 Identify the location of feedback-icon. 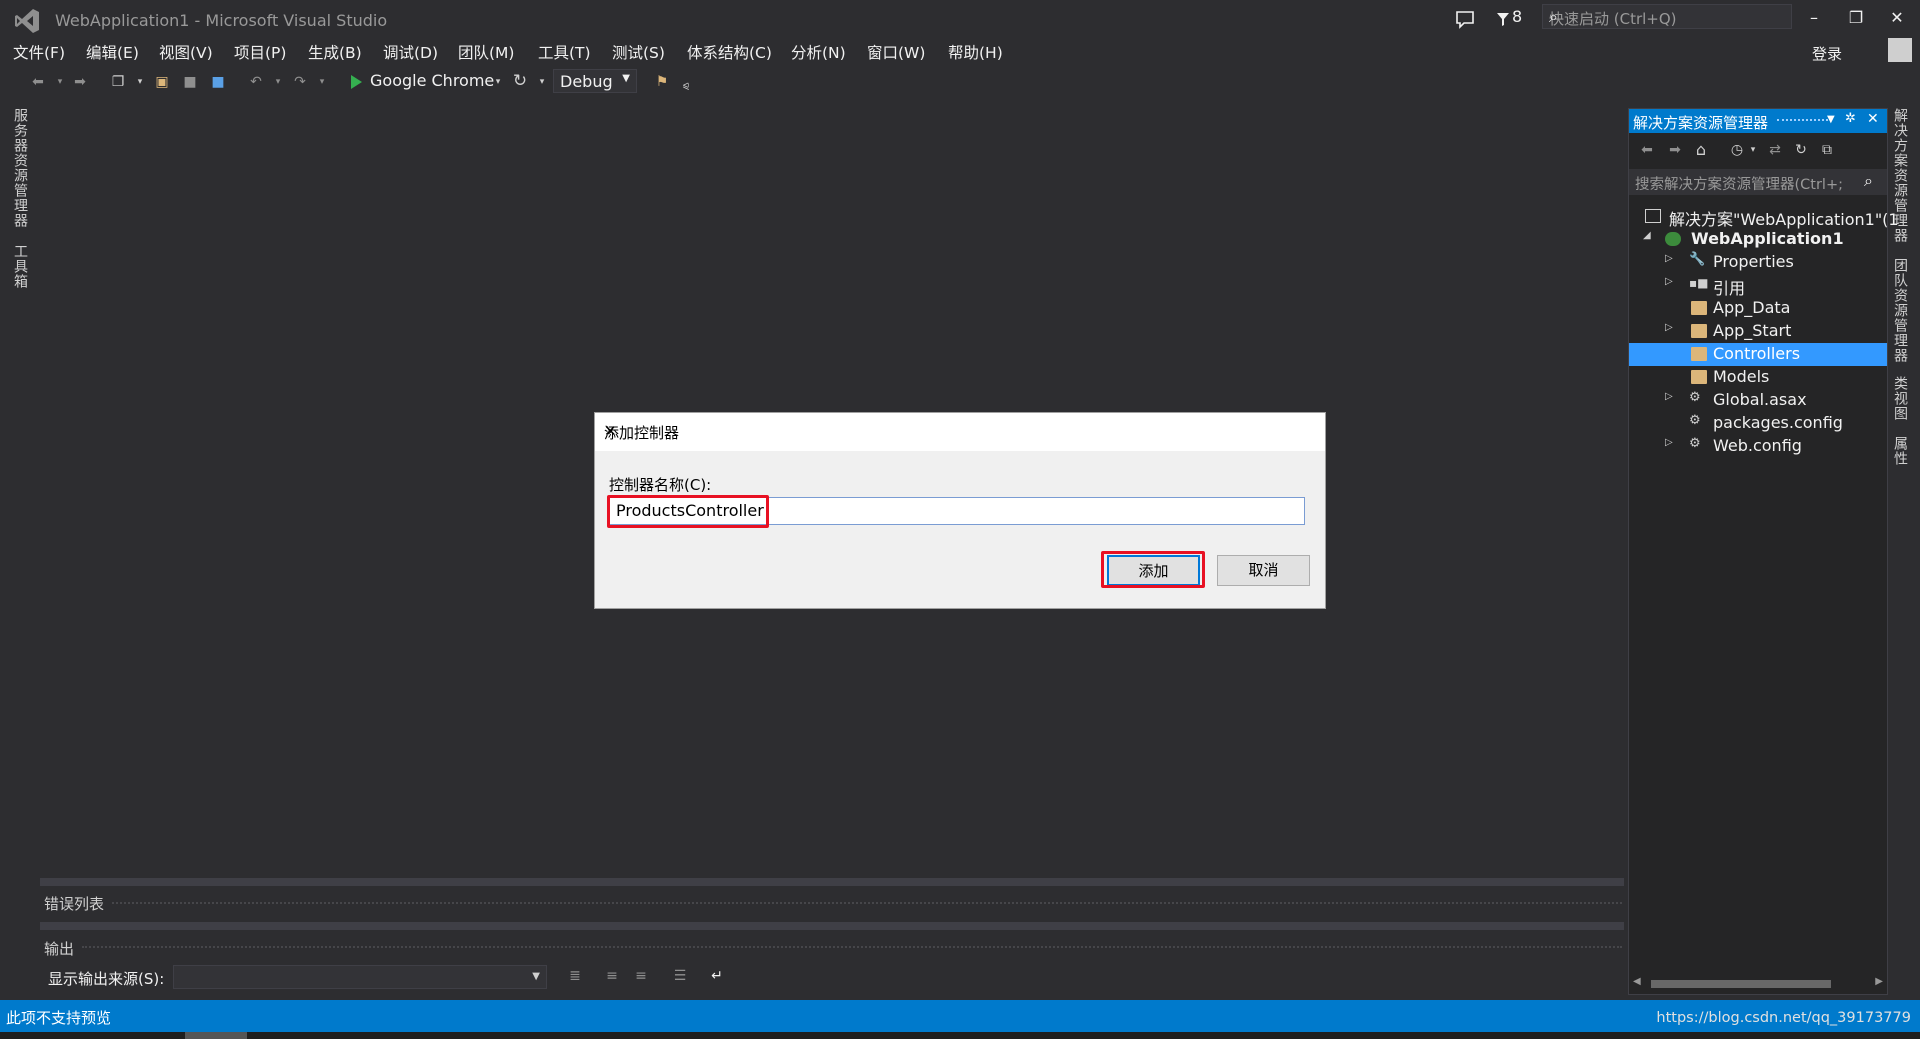
(1465, 19).